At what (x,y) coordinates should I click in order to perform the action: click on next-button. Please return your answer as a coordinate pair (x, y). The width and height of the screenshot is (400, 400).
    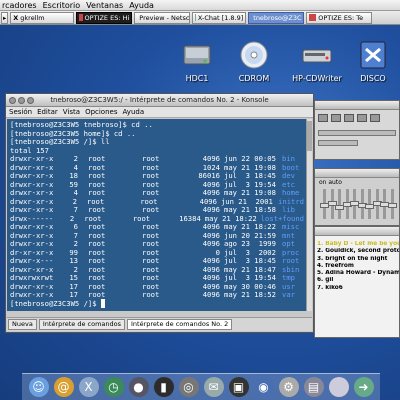
    Looking at the image, I should click on (375, 118).